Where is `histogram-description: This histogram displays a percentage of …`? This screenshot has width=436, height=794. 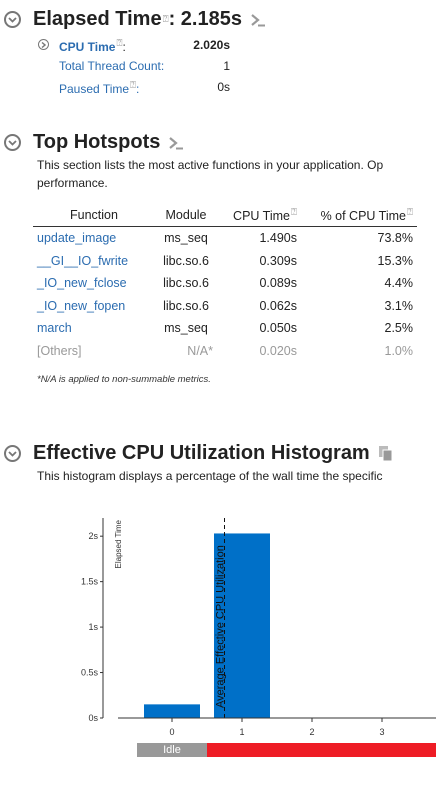
histogram-description: This histogram displays a percentage of … is located at coordinates (210, 476).